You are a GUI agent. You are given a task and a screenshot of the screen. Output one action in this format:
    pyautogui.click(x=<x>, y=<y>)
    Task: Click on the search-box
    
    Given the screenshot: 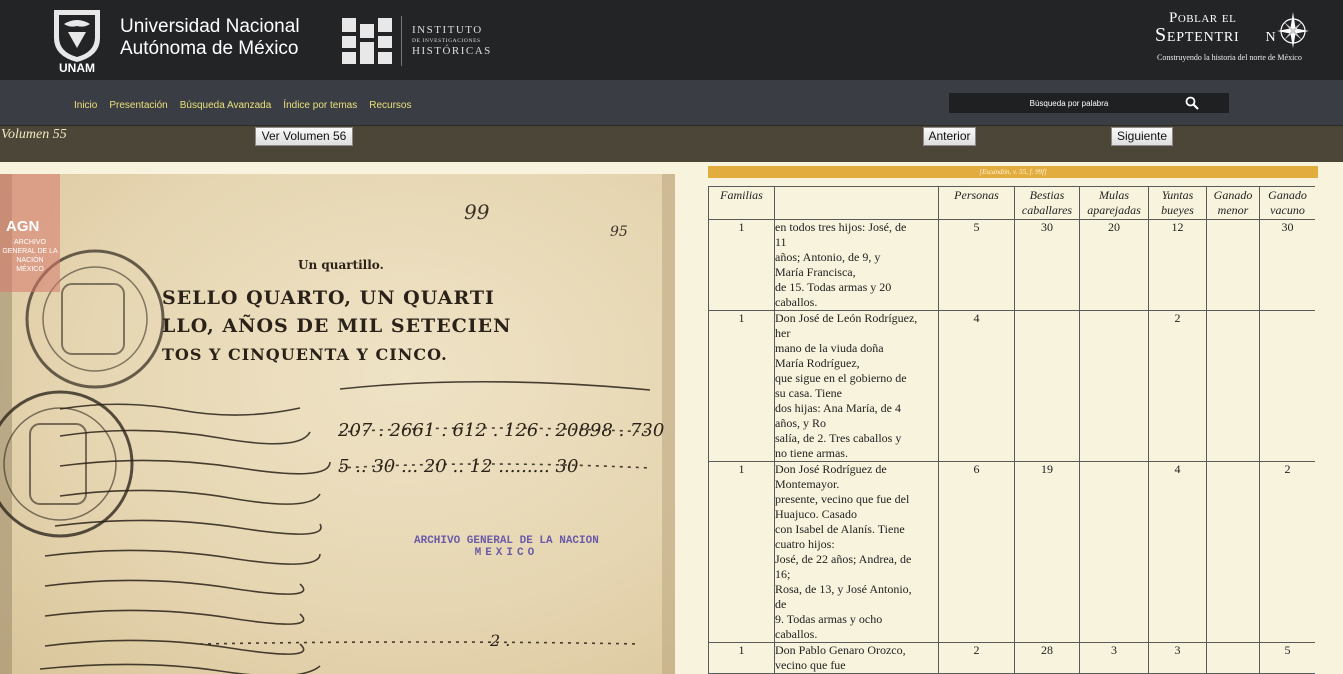 What is the action you would take?
    pyautogui.click(x=1089, y=103)
    